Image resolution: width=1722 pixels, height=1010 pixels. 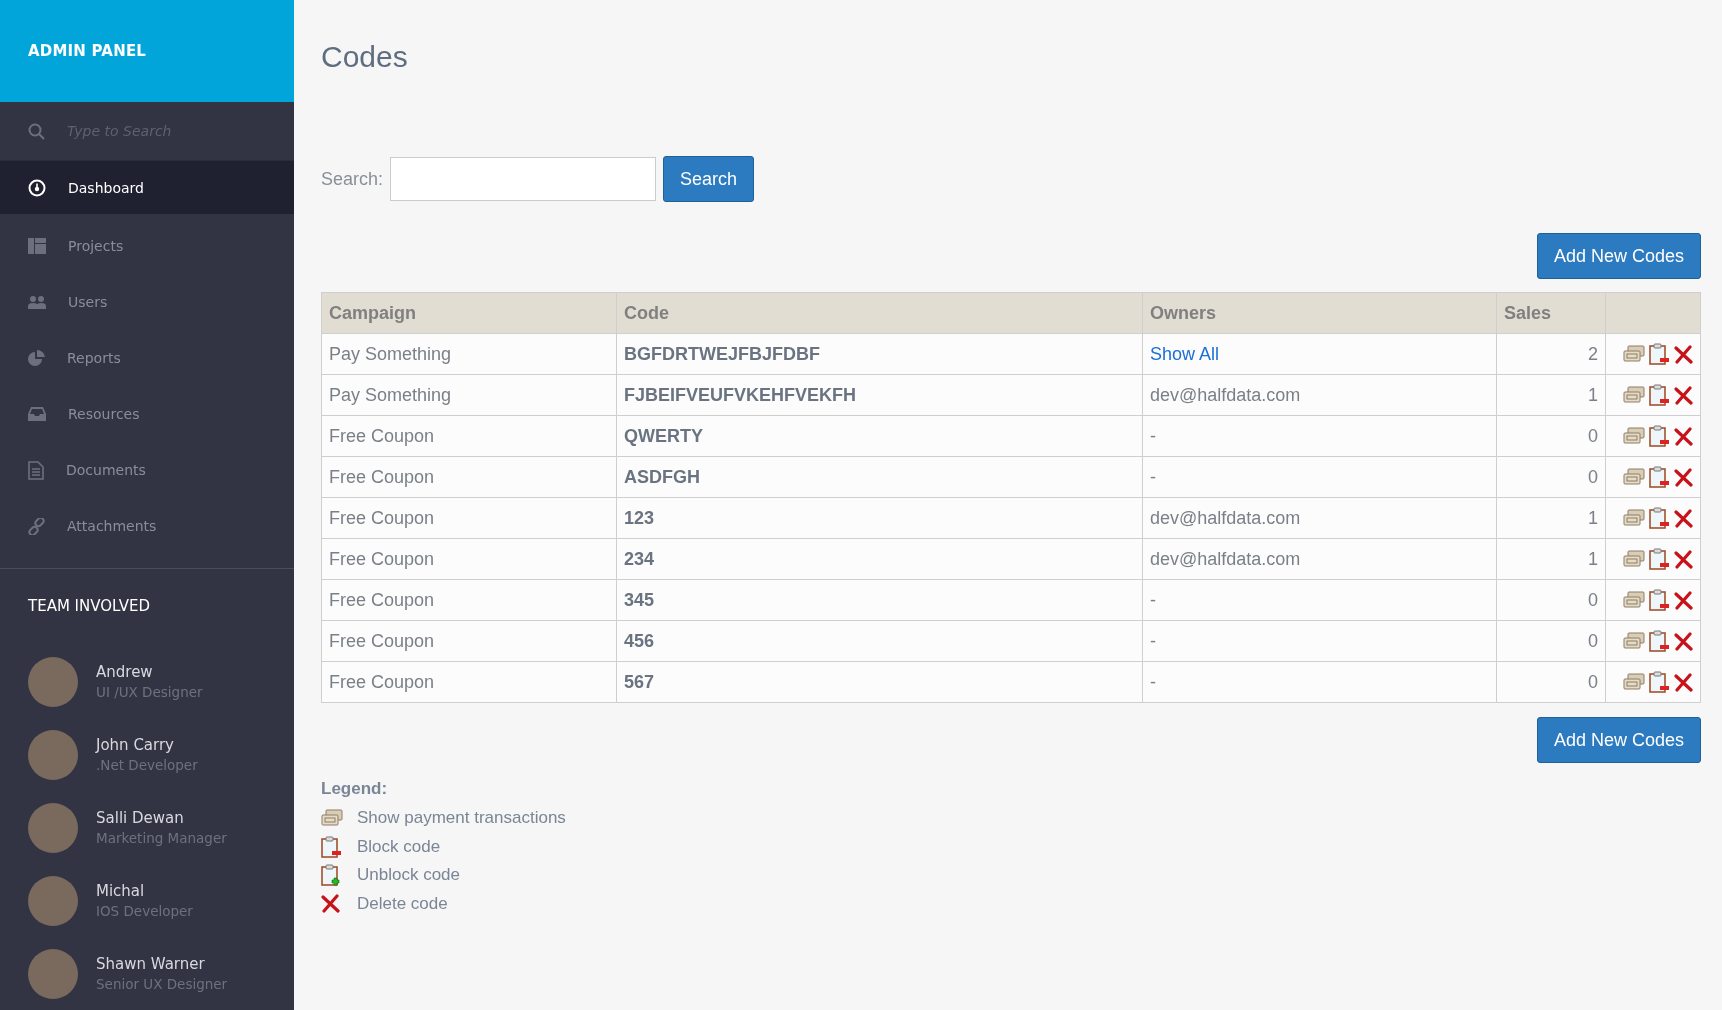 I want to click on search-icon, so click(x=36, y=131).